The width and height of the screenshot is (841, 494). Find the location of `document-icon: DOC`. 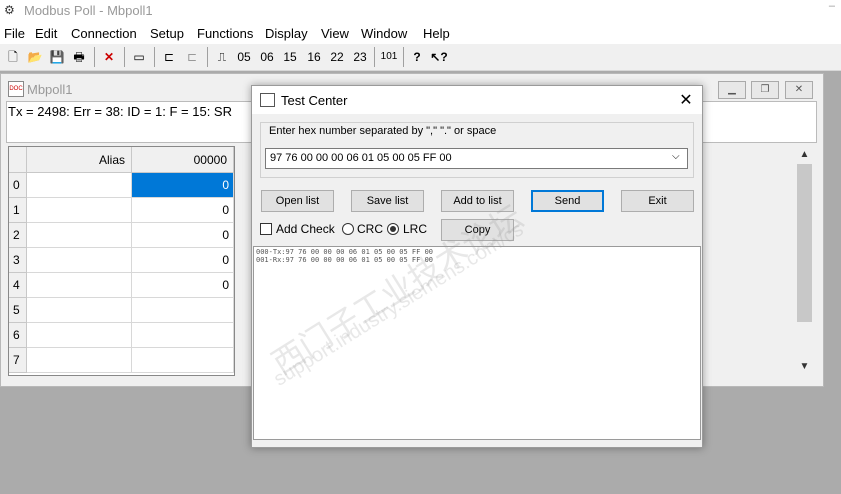

document-icon: DOC is located at coordinates (16, 89).